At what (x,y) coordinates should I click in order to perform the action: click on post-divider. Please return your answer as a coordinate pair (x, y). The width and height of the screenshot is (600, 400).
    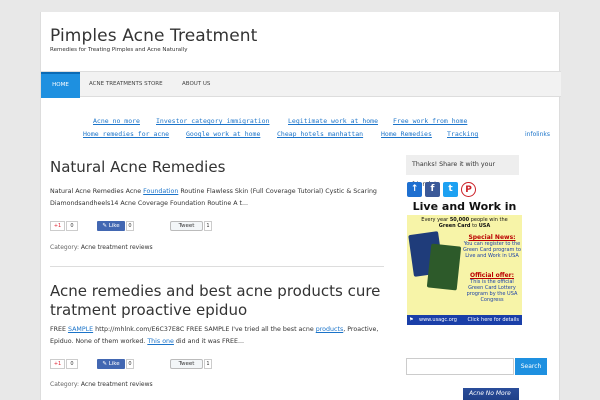
    Looking at the image, I should click on (217, 266).